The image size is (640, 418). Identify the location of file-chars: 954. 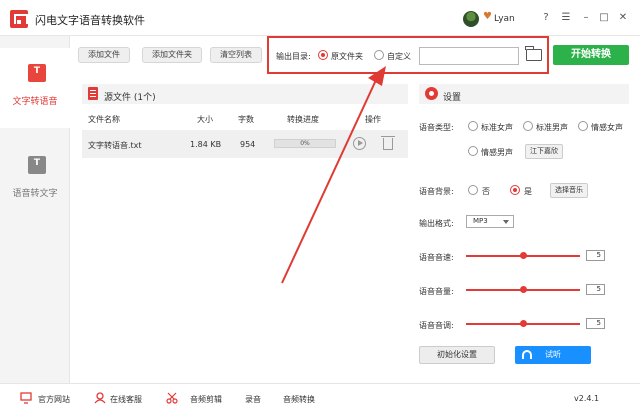
(248, 144).